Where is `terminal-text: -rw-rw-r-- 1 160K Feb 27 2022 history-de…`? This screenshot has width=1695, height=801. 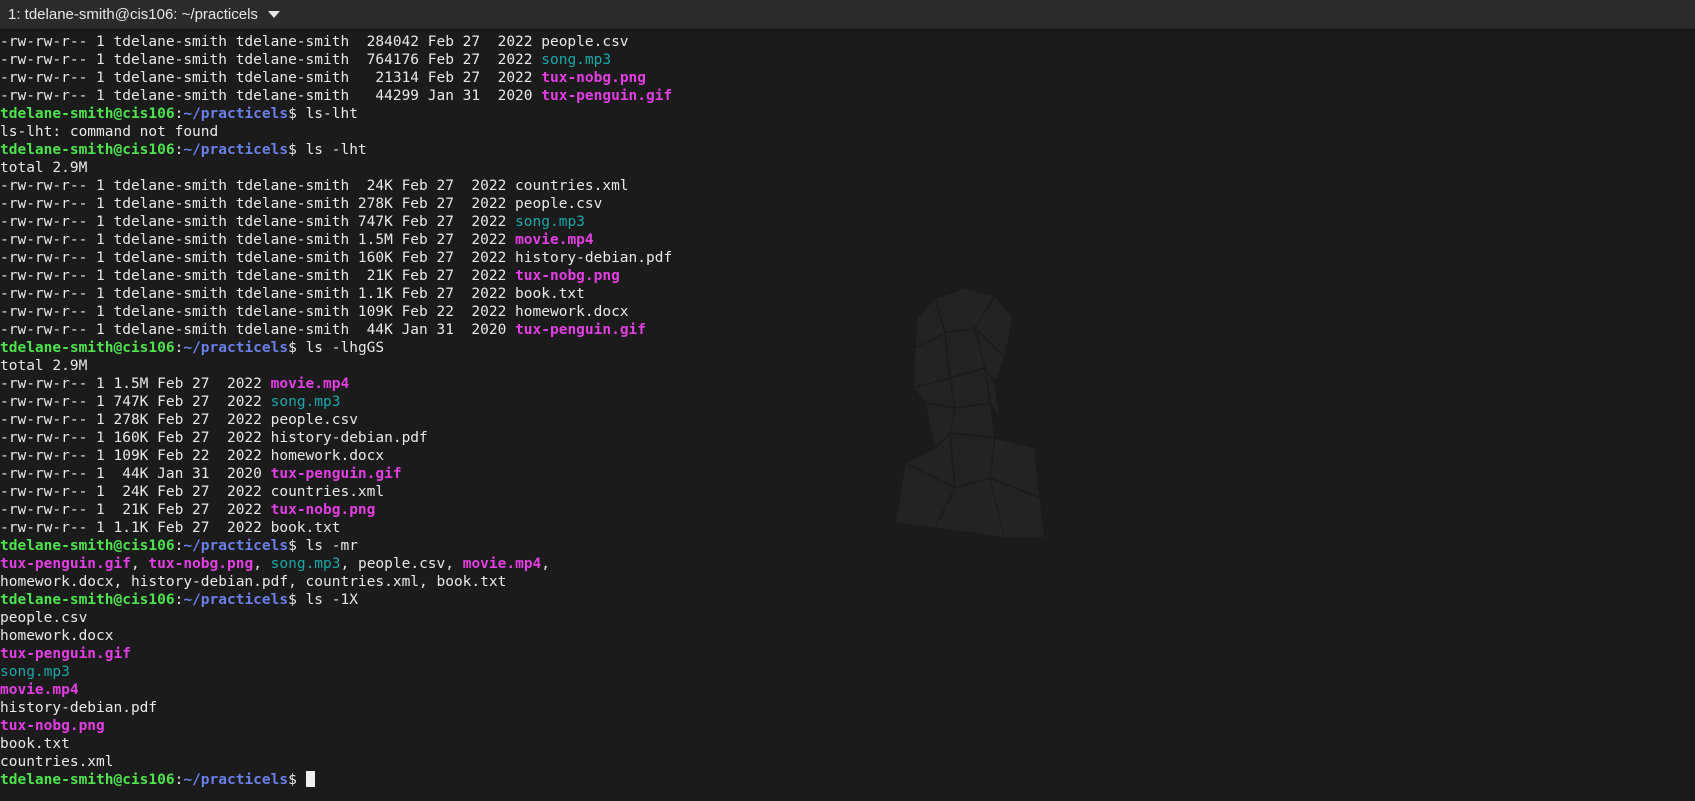 terminal-text: -rw-rw-r-- 1 160K Feb 27 2022 history-de… is located at coordinates (214, 438).